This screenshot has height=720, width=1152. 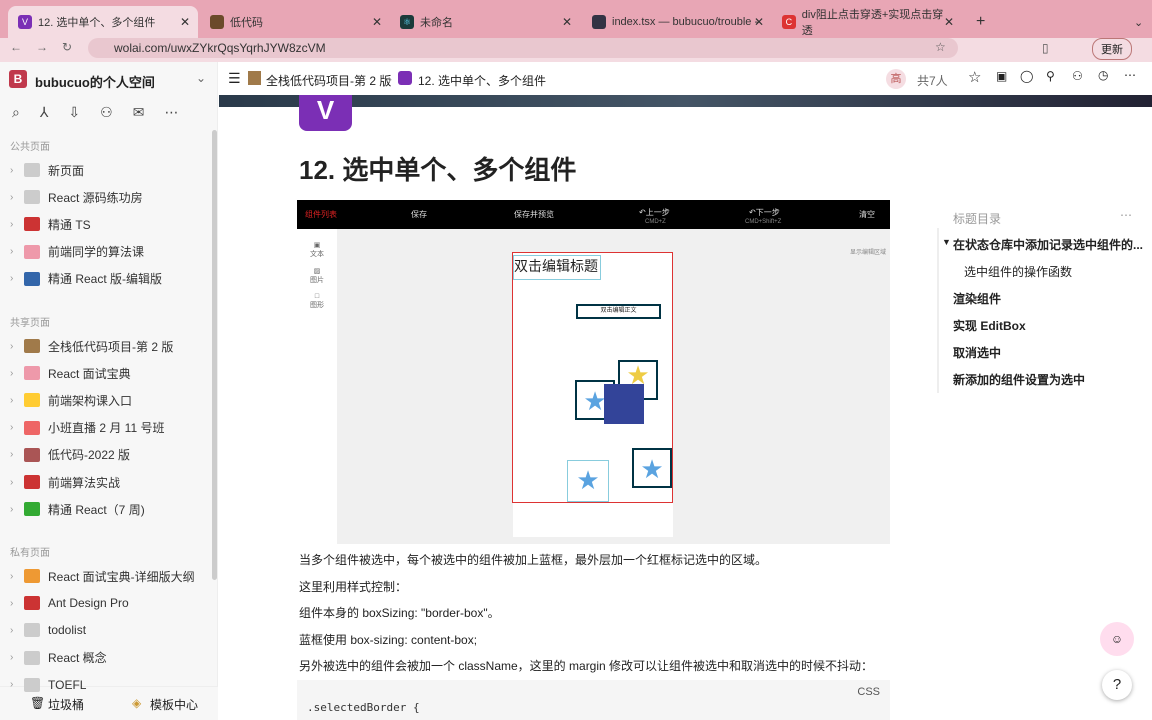 What do you see at coordinates (482, 80) in the screenshot?
I see `breadcrumb-current: 12. 选中单个、多个组件` at bounding box center [482, 80].